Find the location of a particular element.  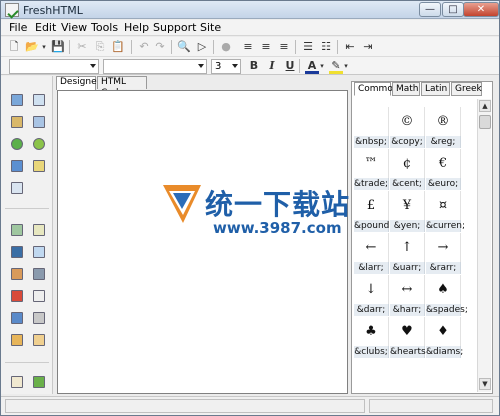

character-entity-label: &pound; is located at coordinates (373, 226).